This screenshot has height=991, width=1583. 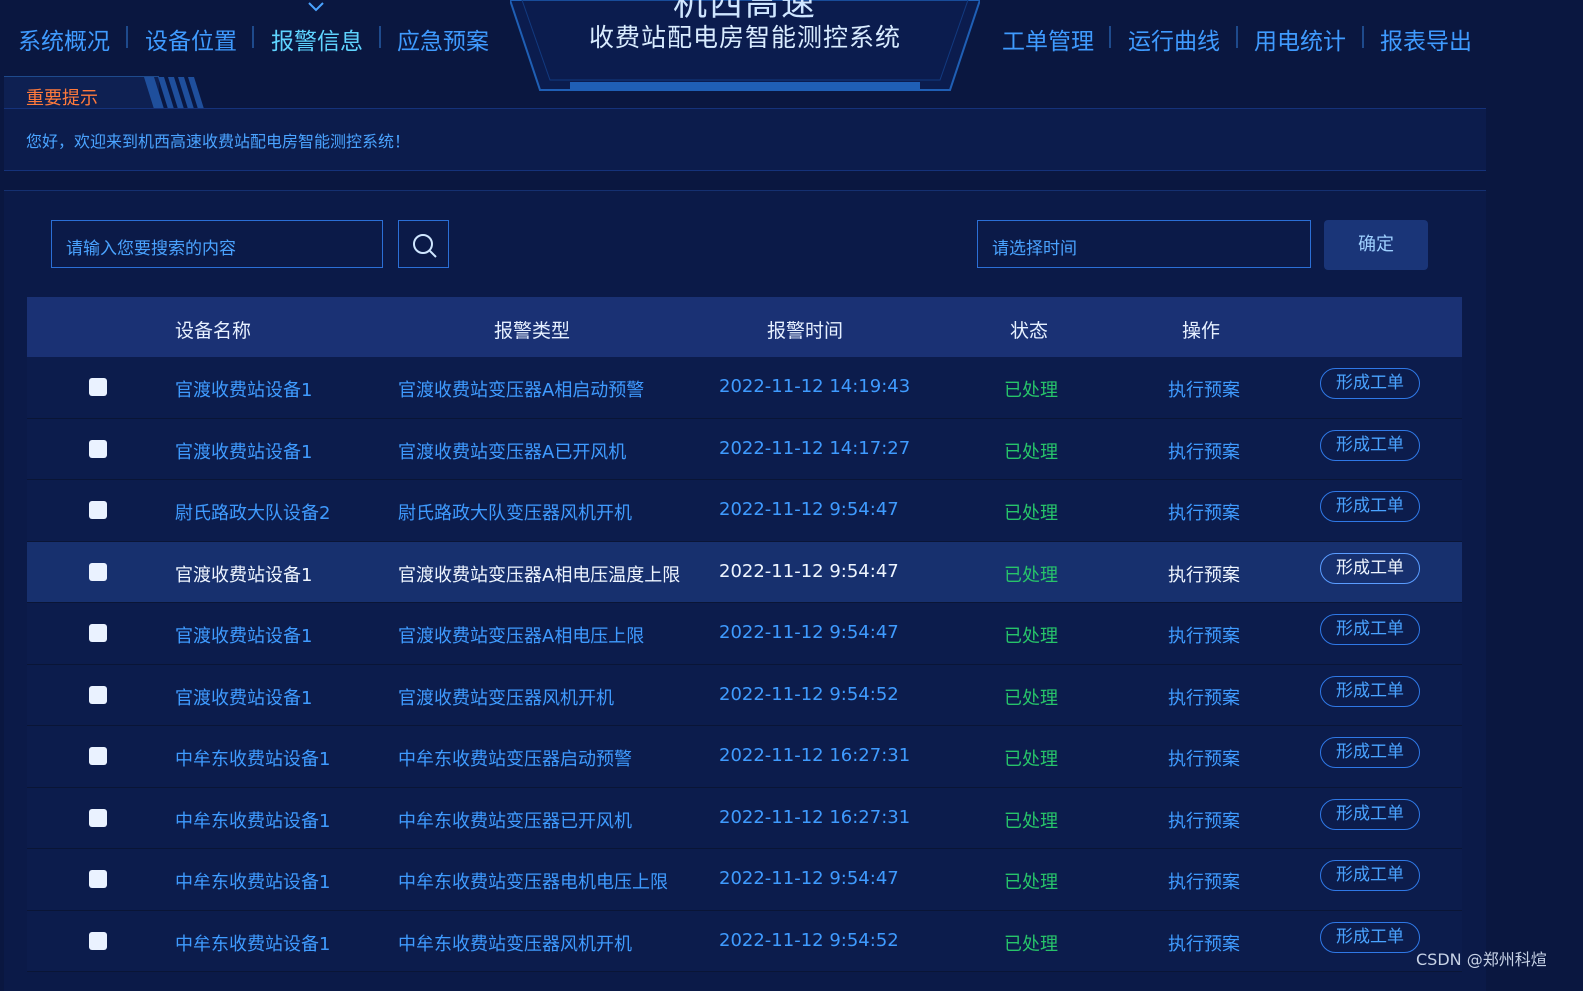 What do you see at coordinates (815, 386) in the screenshot?
I see `cell-alarm-time: 2022-11-12 14:19:43` at bounding box center [815, 386].